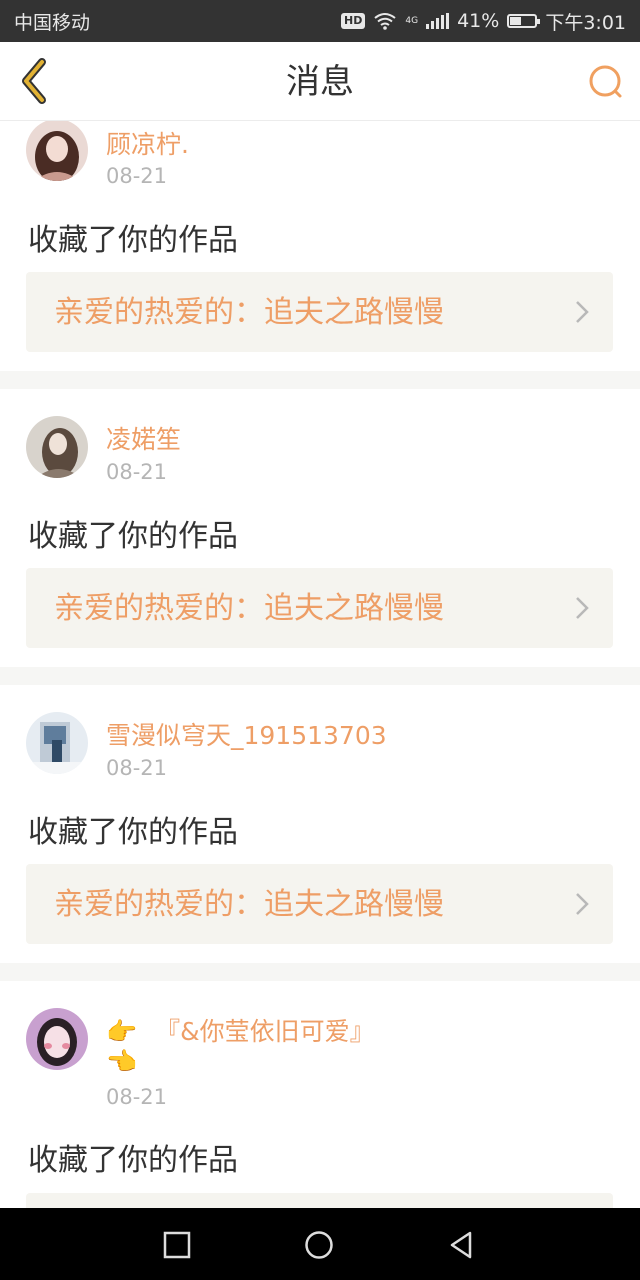 The width and height of the screenshot is (640, 1280). I want to click on battery-percent: 41%, so click(478, 21).